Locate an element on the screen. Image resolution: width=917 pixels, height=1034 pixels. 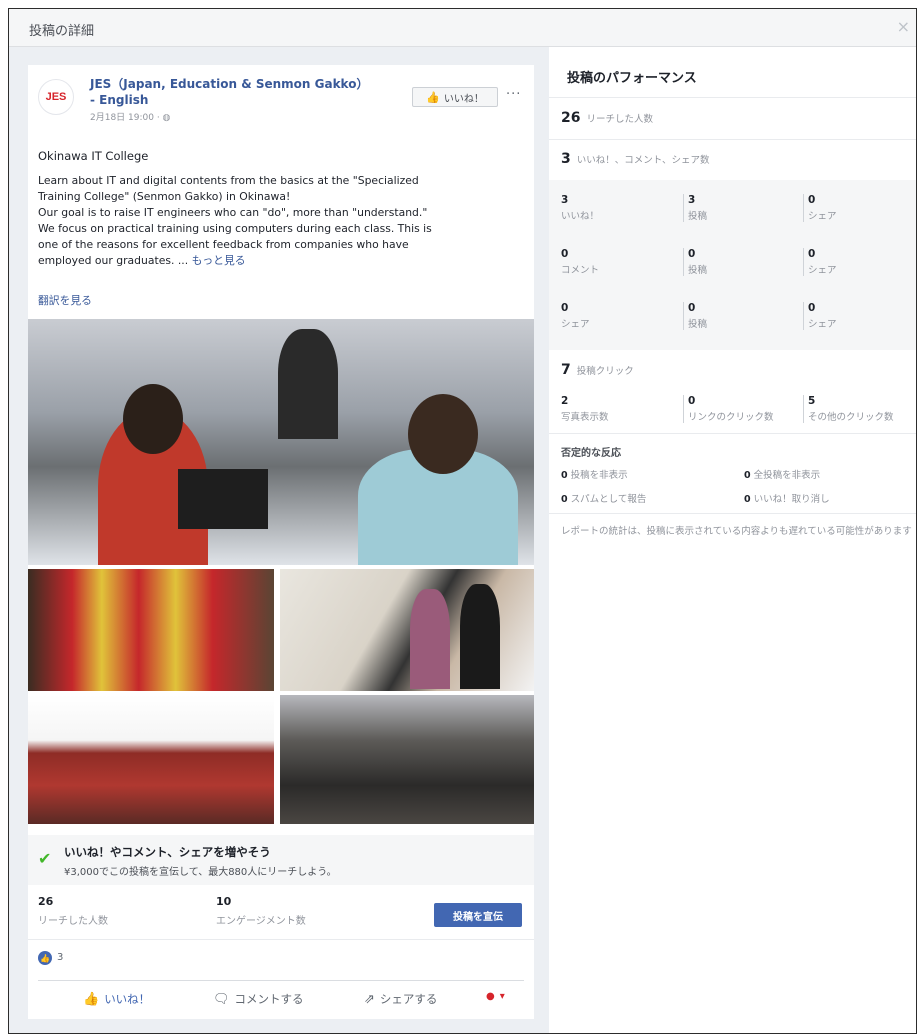
reaction-summary: 👍 3 is located at coordinates (281, 958).